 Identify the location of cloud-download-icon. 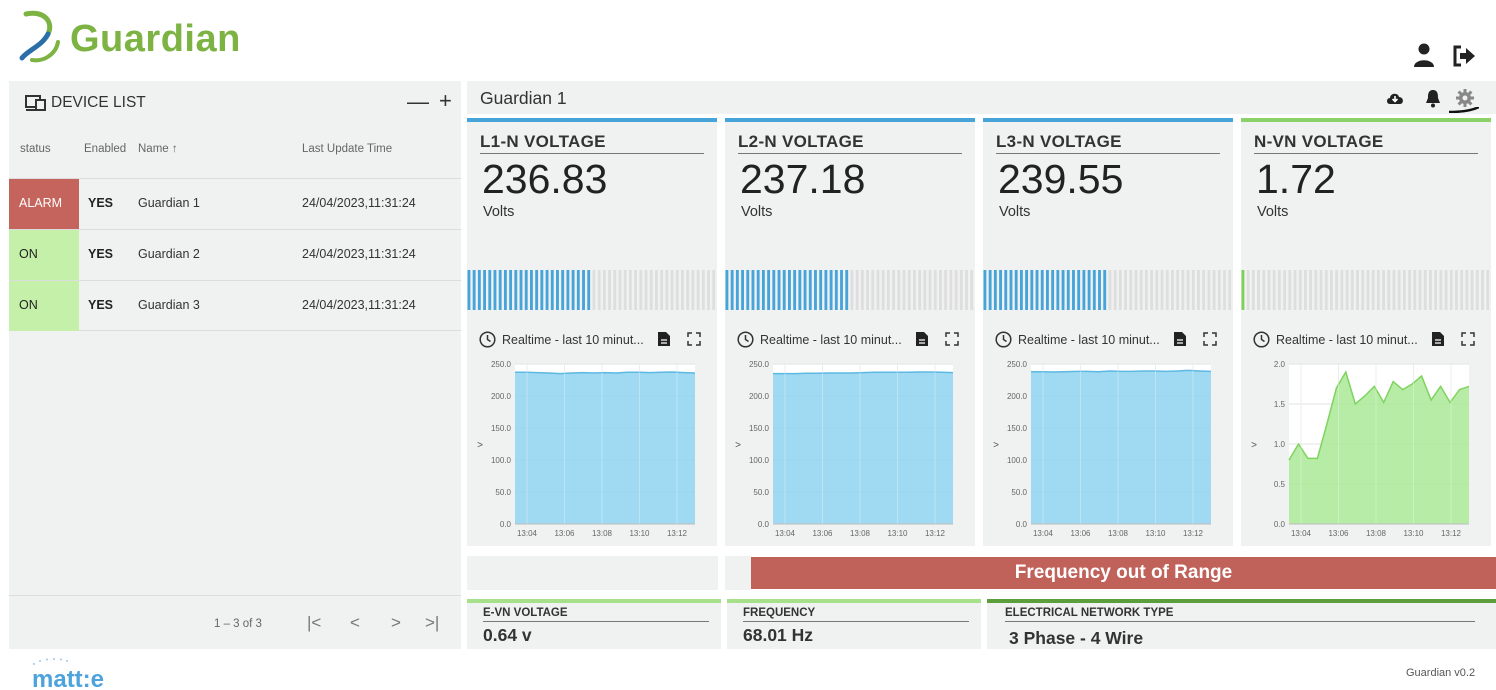
(1395, 98).